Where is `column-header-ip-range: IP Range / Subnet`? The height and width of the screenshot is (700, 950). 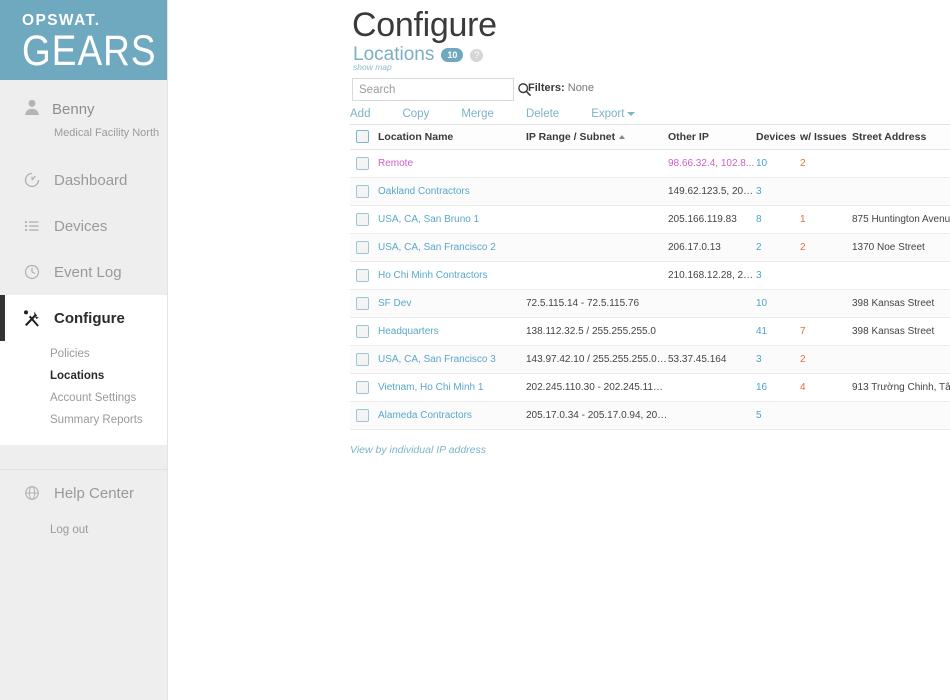 column-header-ip-range: IP Range / Subnet is located at coordinates (597, 137).